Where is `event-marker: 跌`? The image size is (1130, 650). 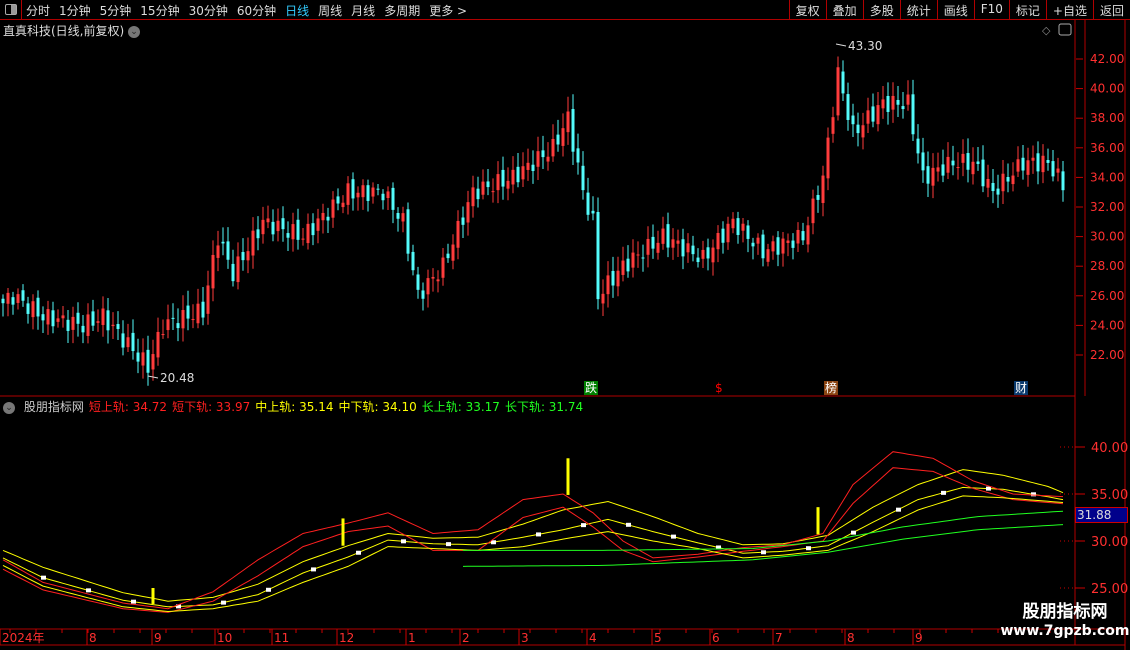 event-marker: 跌 is located at coordinates (591, 388).